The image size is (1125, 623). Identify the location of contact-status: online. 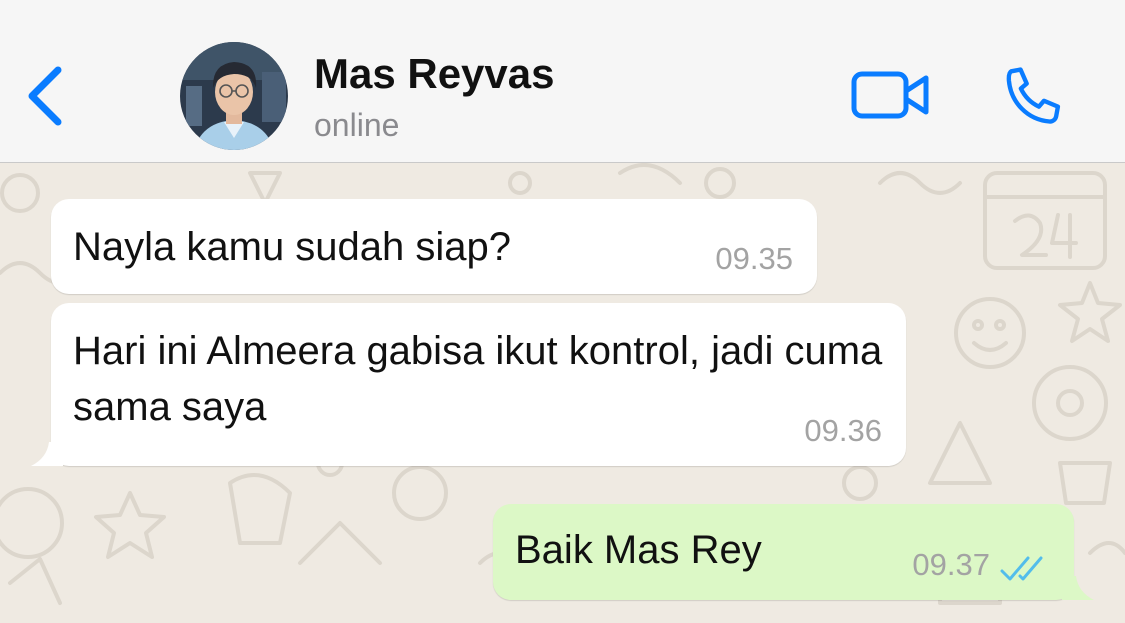
(357, 125).